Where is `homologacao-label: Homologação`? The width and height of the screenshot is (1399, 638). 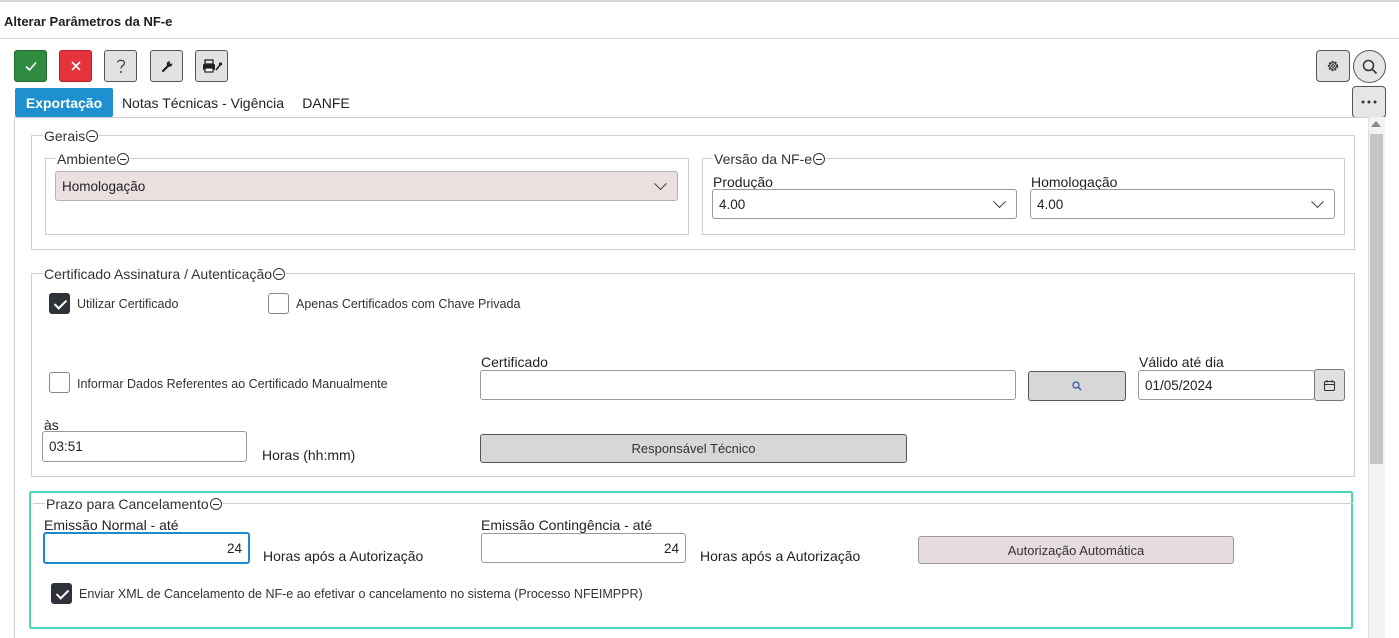 homologacao-label: Homologação is located at coordinates (1074, 182).